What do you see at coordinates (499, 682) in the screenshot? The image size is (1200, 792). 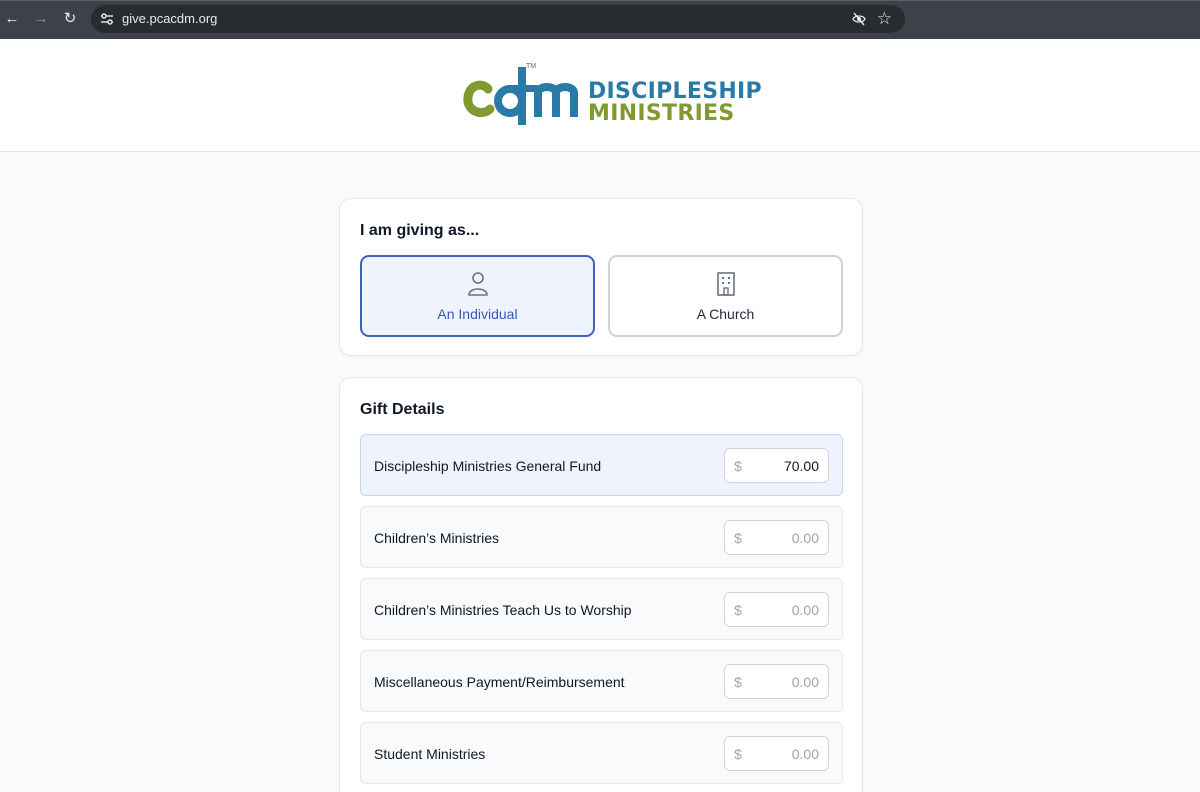 I see `fund-name: Miscellaneous Payment/Reimbursement` at bounding box center [499, 682].